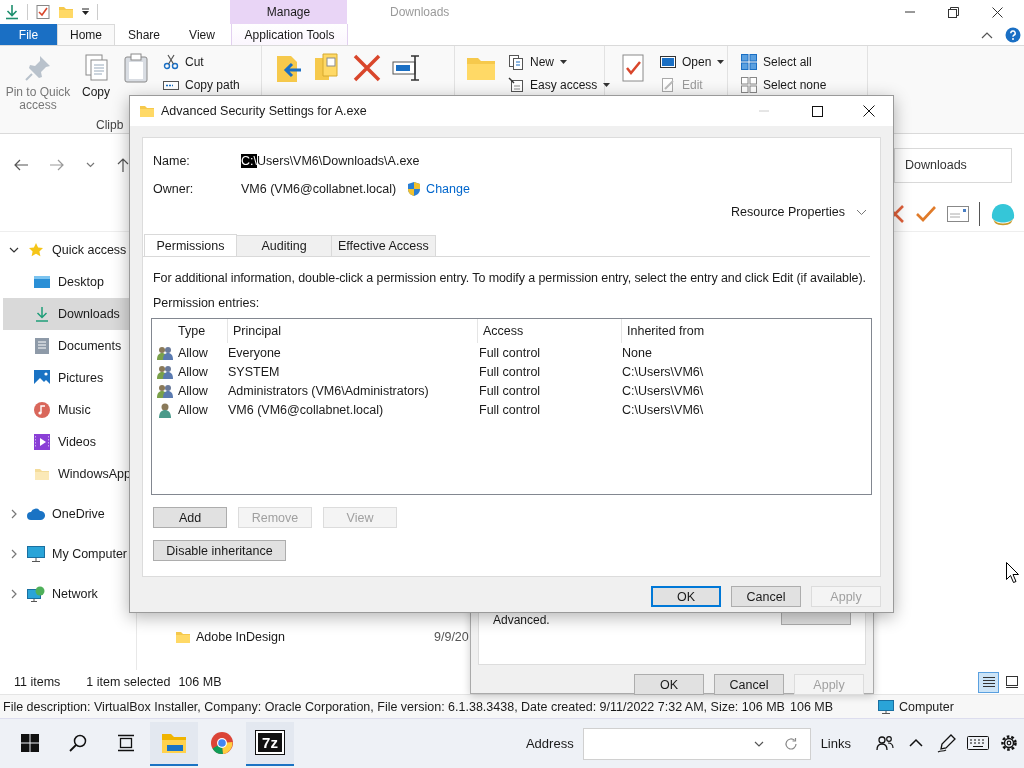  What do you see at coordinates (28, 34) in the screenshot?
I see `file-tab: File` at bounding box center [28, 34].